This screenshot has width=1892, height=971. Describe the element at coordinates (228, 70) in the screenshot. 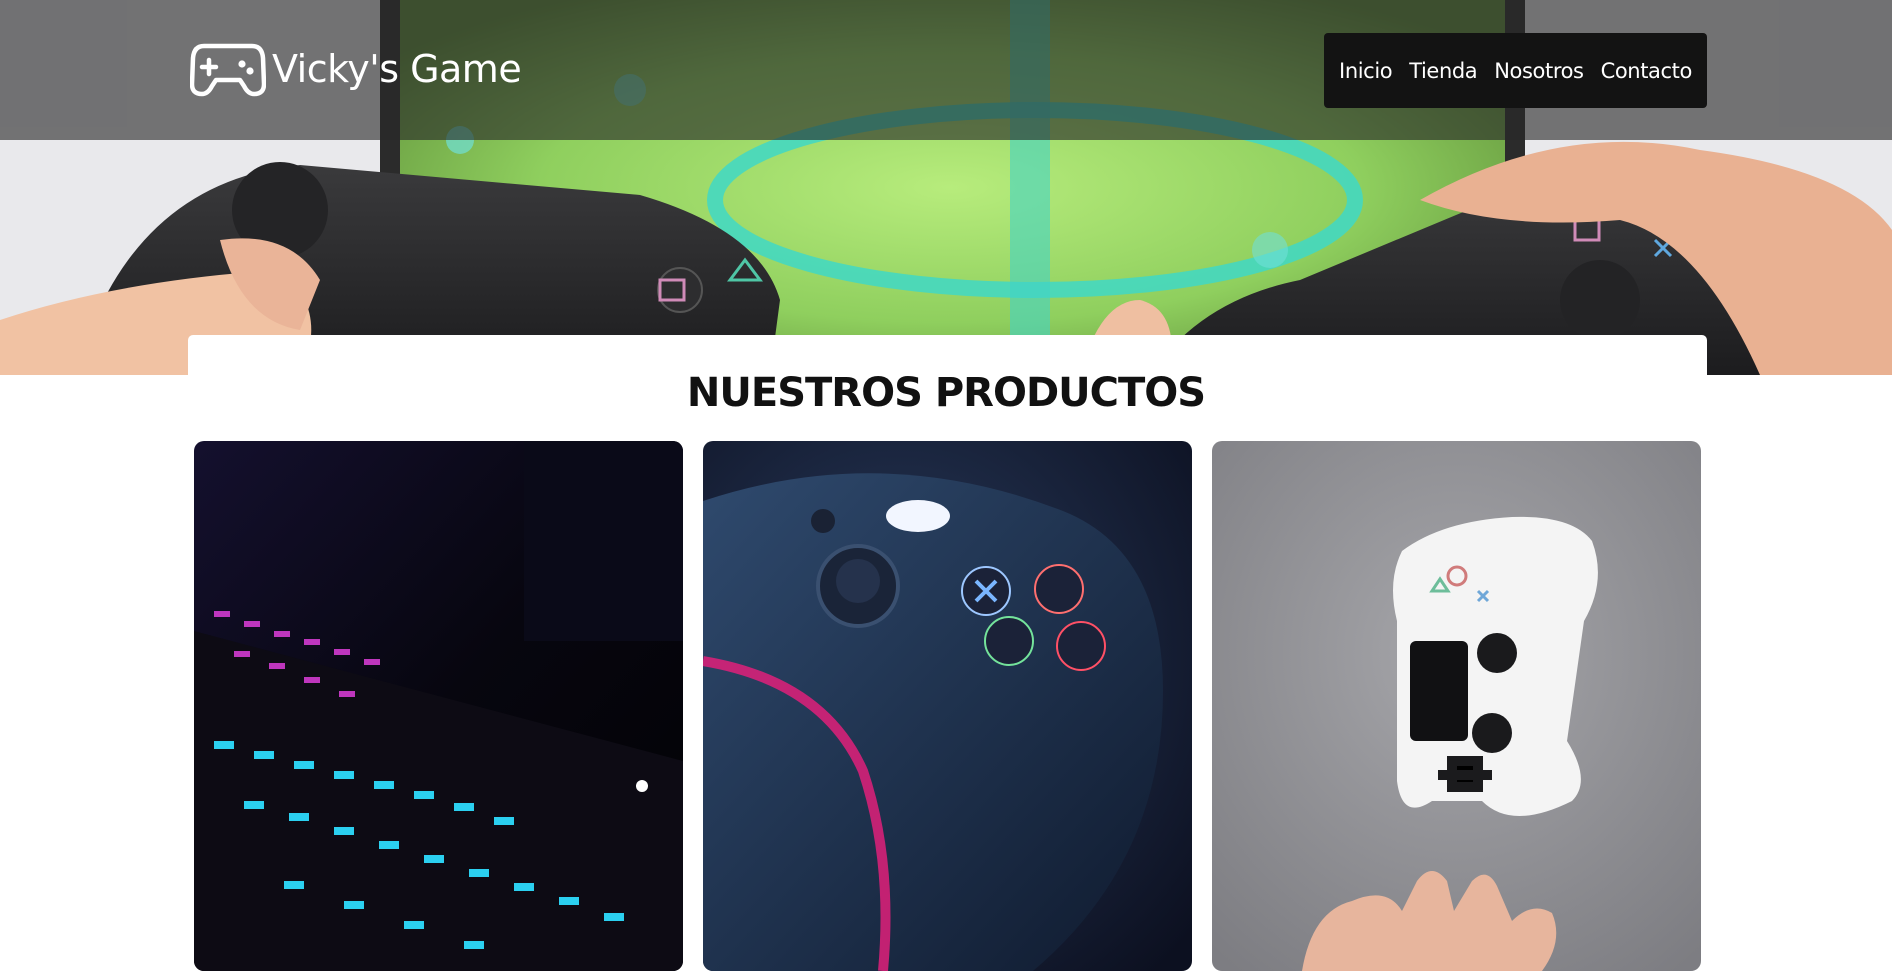

I see `gamepad-icon` at that location.